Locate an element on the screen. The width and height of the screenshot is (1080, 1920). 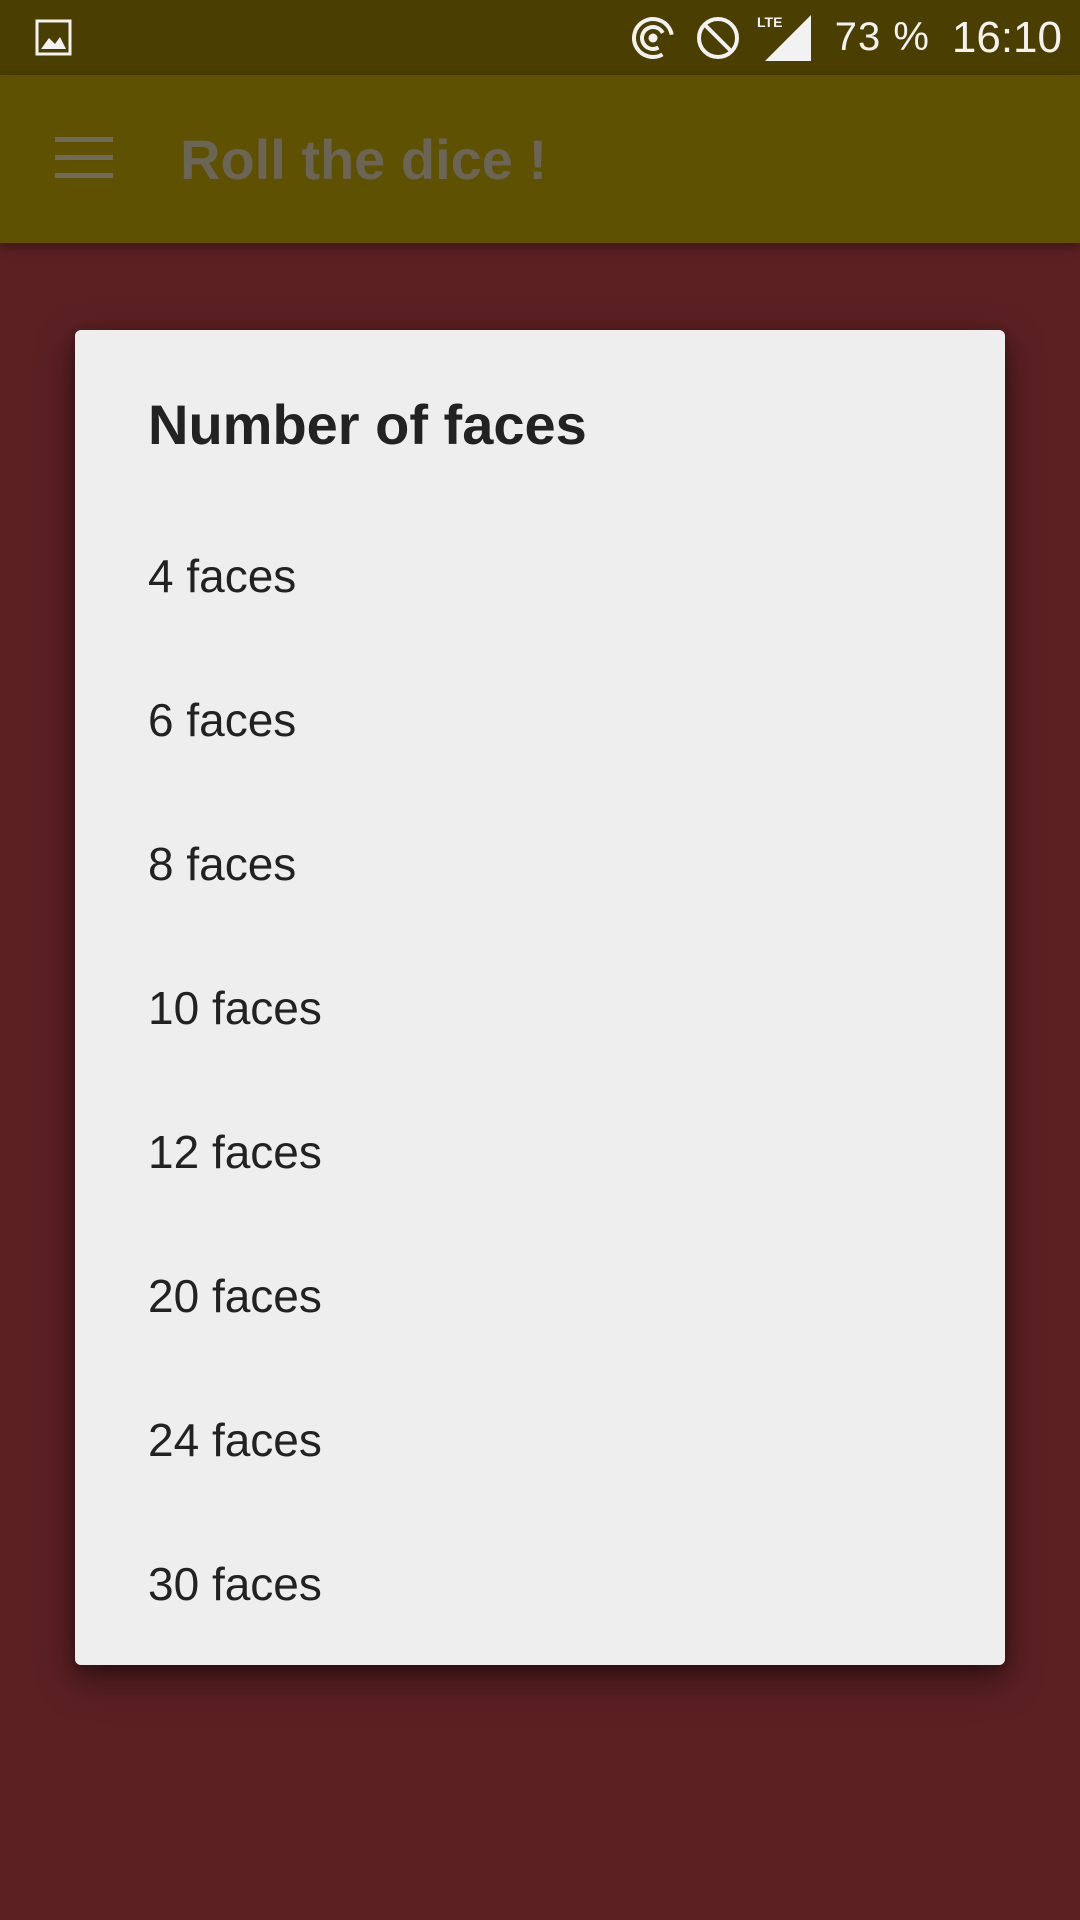
battery-percentage: 73 % is located at coordinates (882, 37).